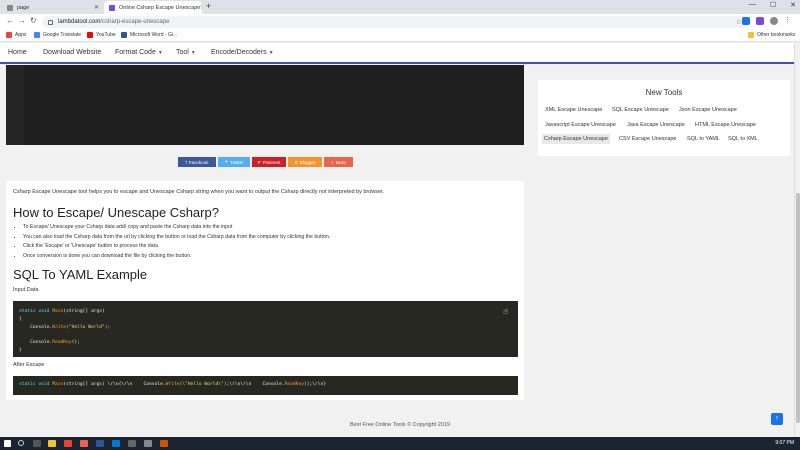 This screenshot has height=450, width=800. I want to click on profile-avatar, so click(774, 21).